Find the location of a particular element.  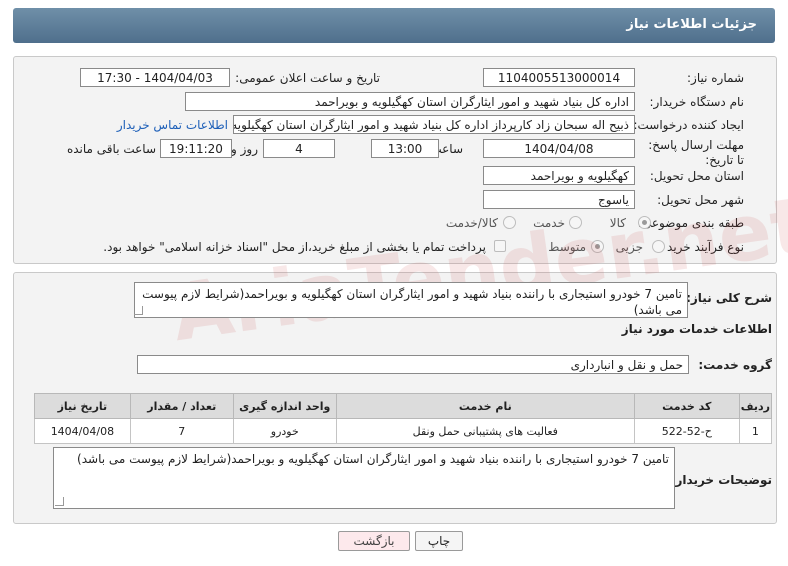

page-title: جزئیات اطلاعات نیاز is located at coordinates (691, 24).